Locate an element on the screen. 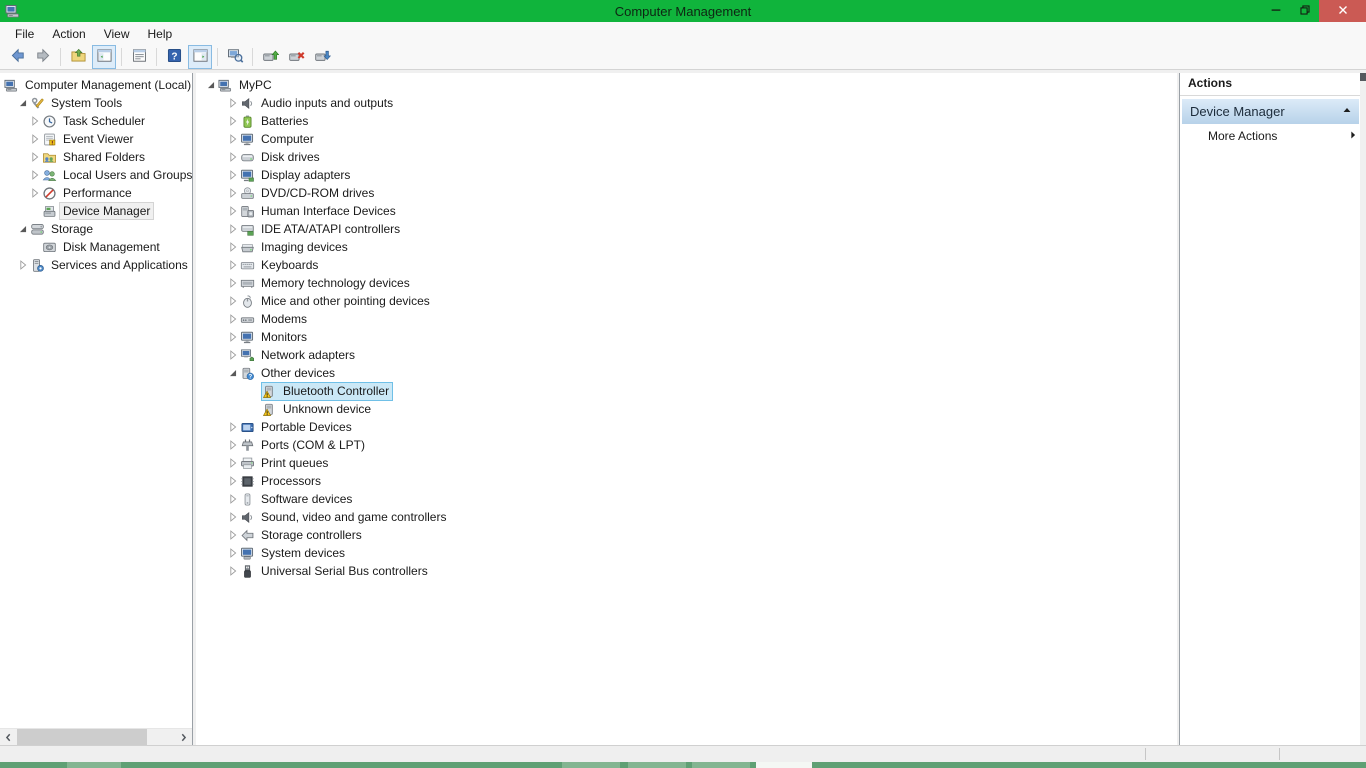 This screenshot has height=768, width=1366. tree-item-ide-ata-atapi-controllers: IDE ATA/ATAPI controllers is located at coordinates (686, 229).